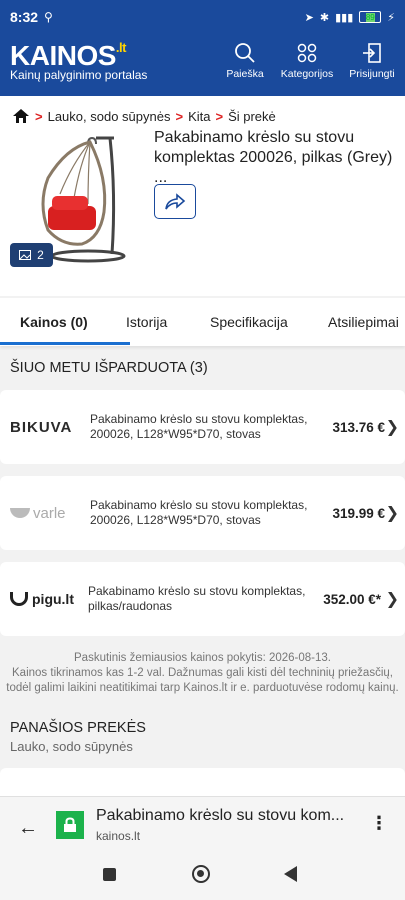 This screenshot has height=900, width=405. Describe the element at coordinates (79, 75) in the screenshot. I see `site-tagline: Kainų palyginimo portalas` at that location.